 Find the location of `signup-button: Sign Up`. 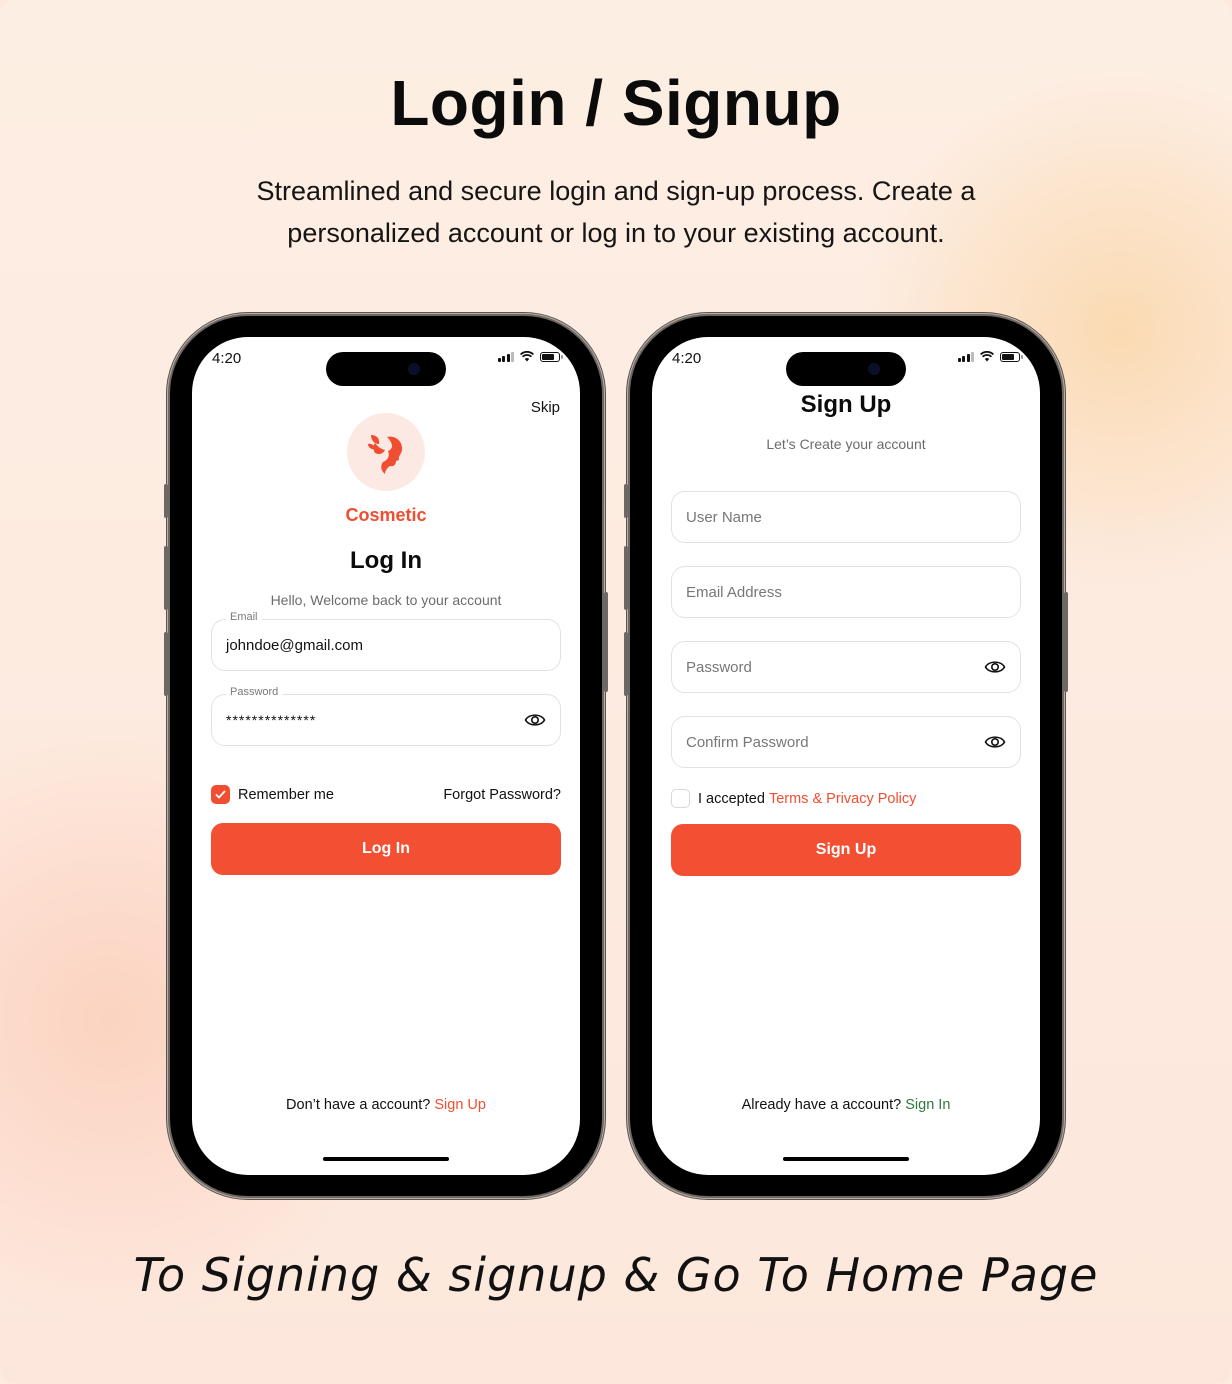

signup-button: Sign Up is located at coordinates (846, 850).